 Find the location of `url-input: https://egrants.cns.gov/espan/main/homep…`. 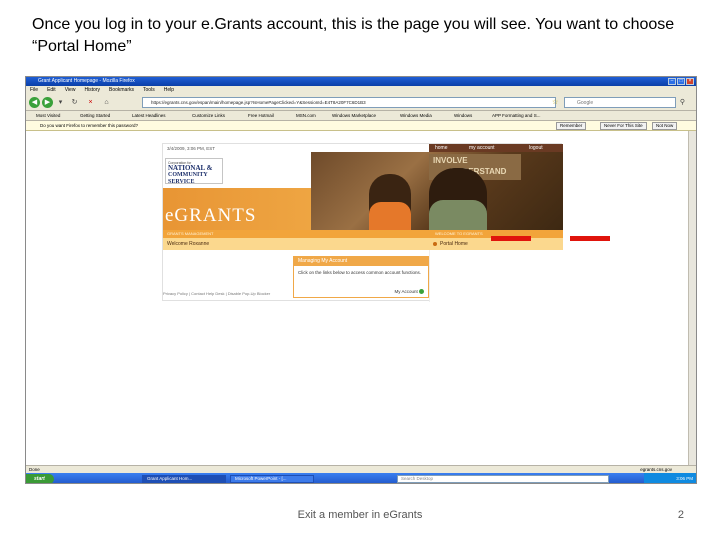

url-input: https://egrants.cns.gov/espan/main/homep… is located at coordinates (349, 102).